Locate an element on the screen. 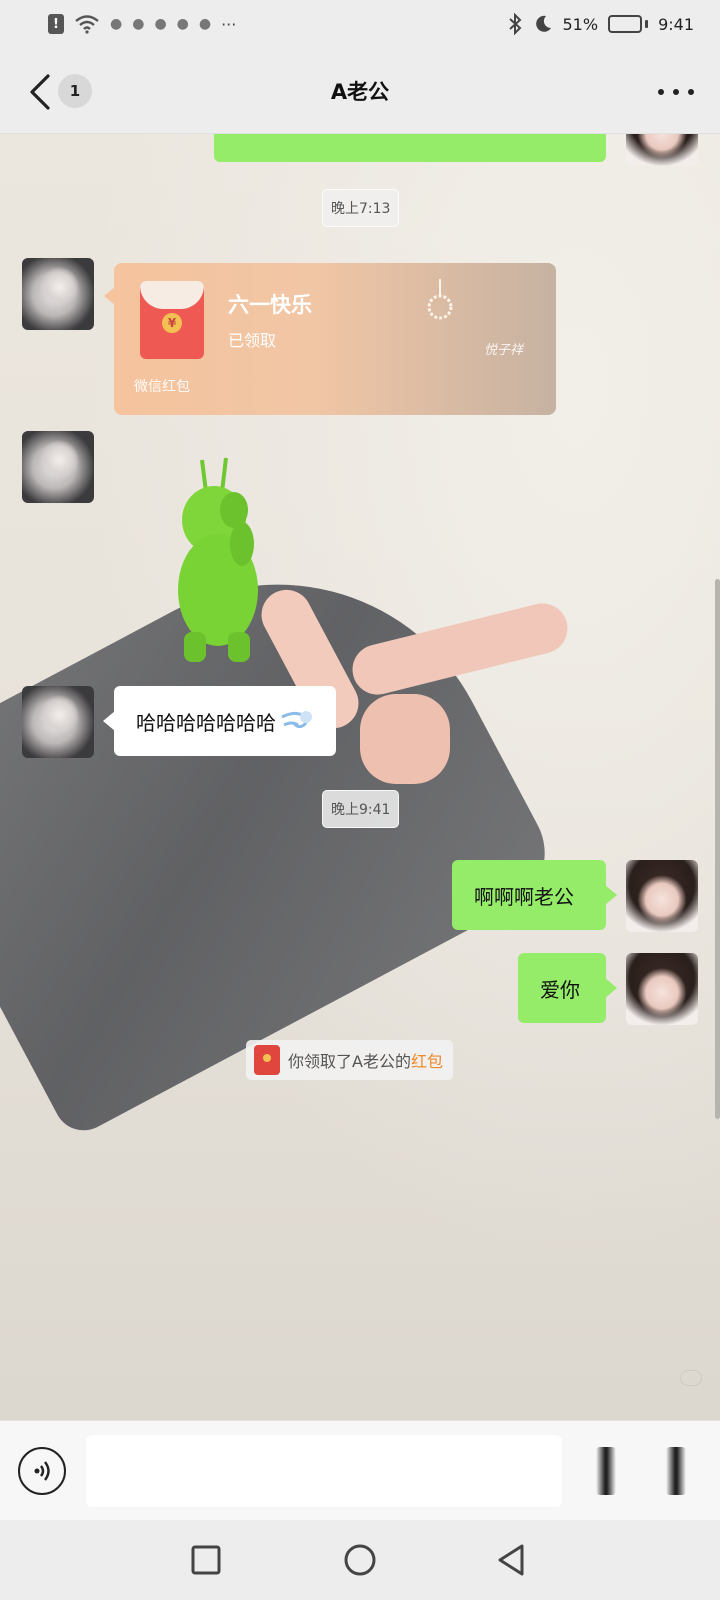 Image resolution: width=720 pixels, height=1600 pixels. red-envelope-icon: ¥ is located at coordinates (172, 320).